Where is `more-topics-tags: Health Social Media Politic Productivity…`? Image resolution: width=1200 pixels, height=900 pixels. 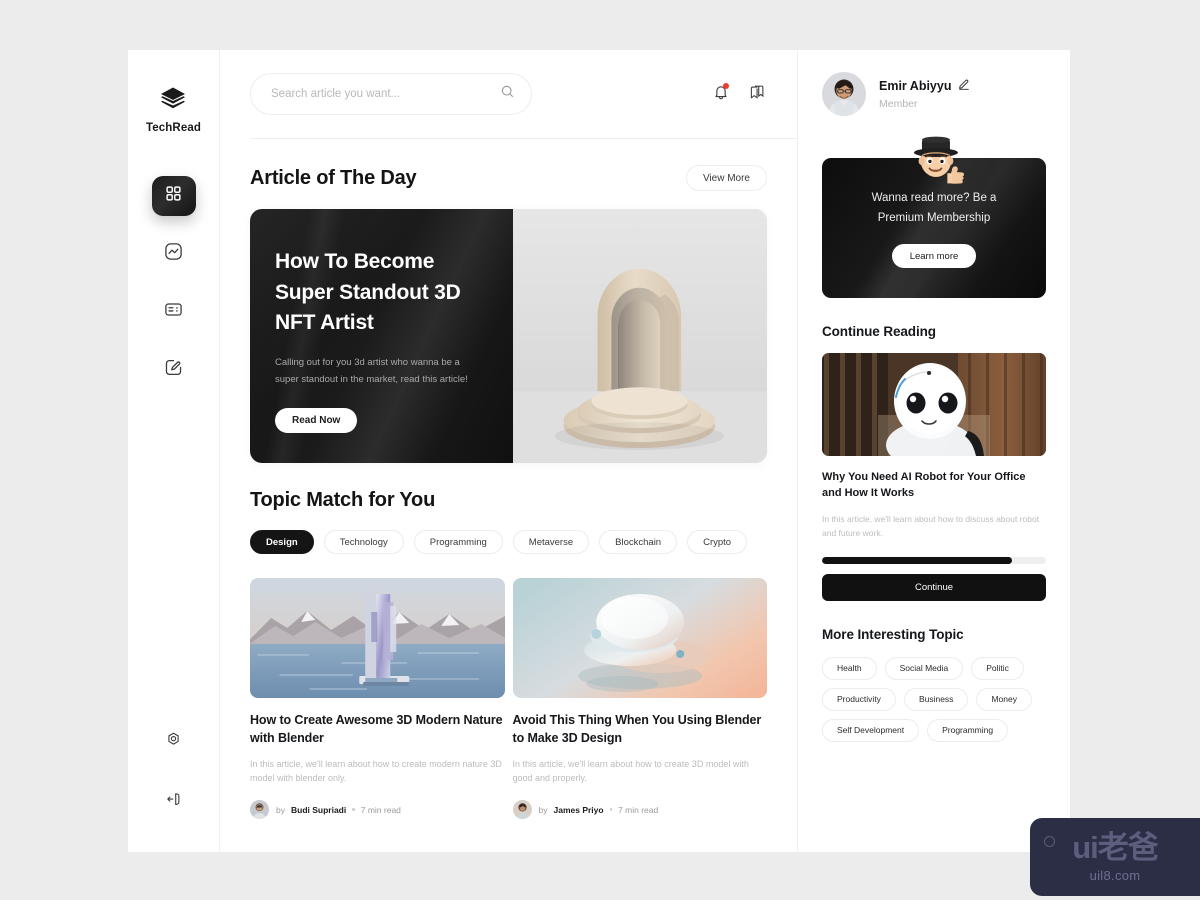 more-topics-tags: Health Social Media Politic Productivity… is located at coordinates (934, 699).